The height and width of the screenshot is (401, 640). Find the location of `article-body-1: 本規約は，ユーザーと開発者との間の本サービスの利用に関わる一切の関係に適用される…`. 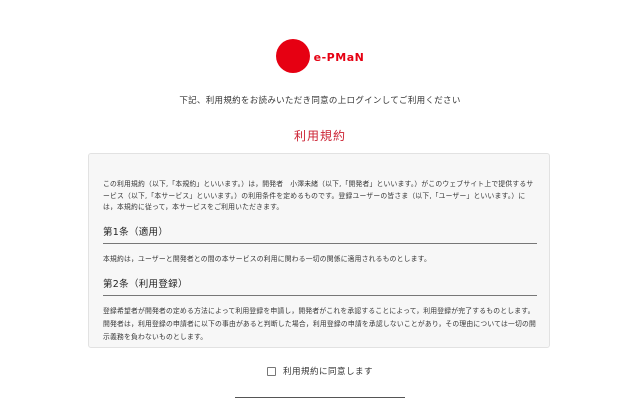

article-body-1: 本規約は，ユーザーと開発者との間の本サービスの利用に関わる一切の関係に適用される… is located at coordinates (267, 258).